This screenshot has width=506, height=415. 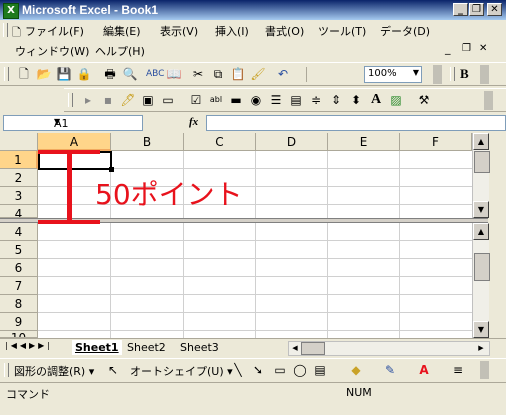 I want to click on menu-window: ウィンドウ(W), so click(x=52, y=51).